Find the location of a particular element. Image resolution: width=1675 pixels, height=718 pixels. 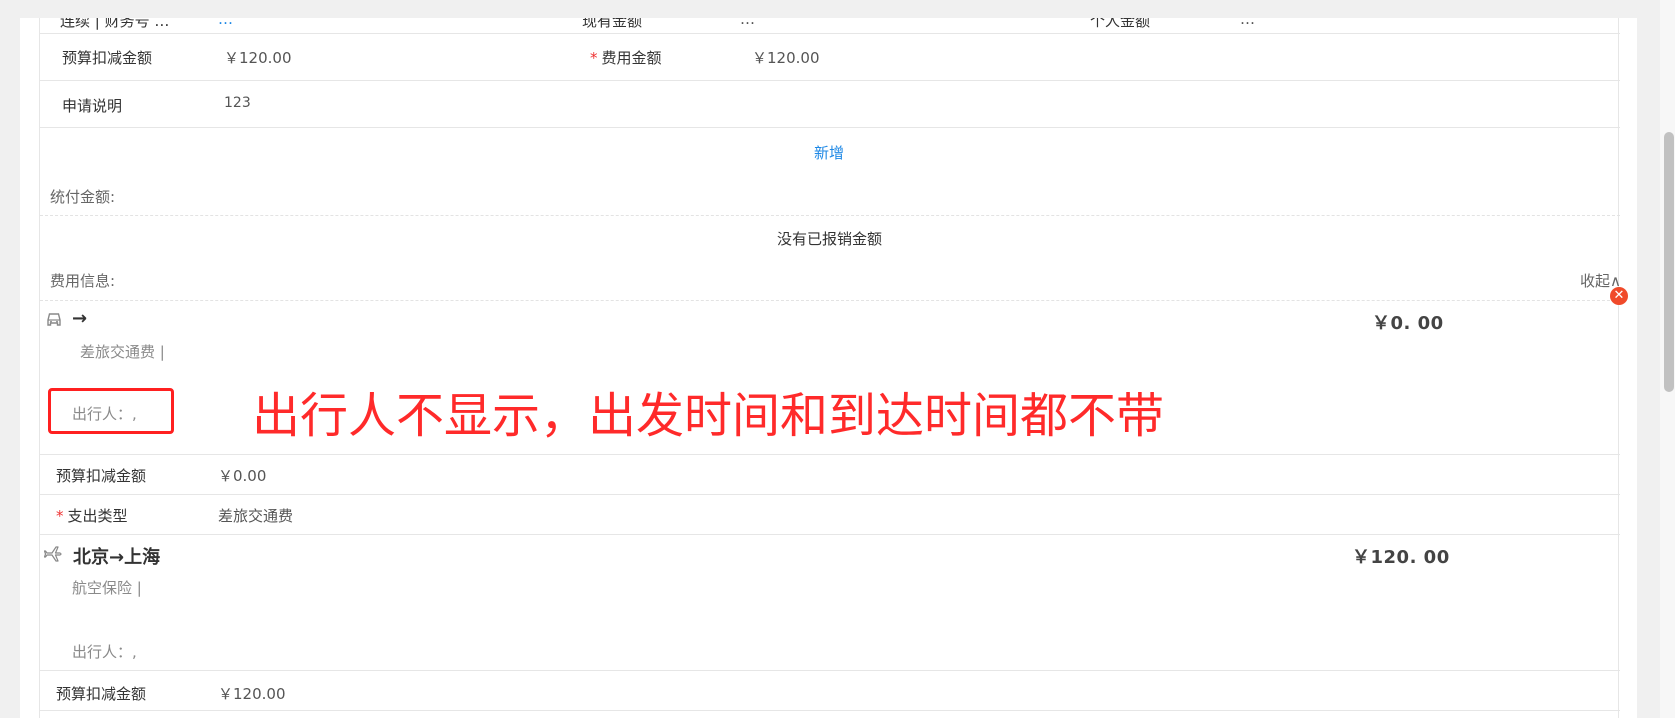

category-text: 差旅交通费 | is located at coordinates (122, 352).